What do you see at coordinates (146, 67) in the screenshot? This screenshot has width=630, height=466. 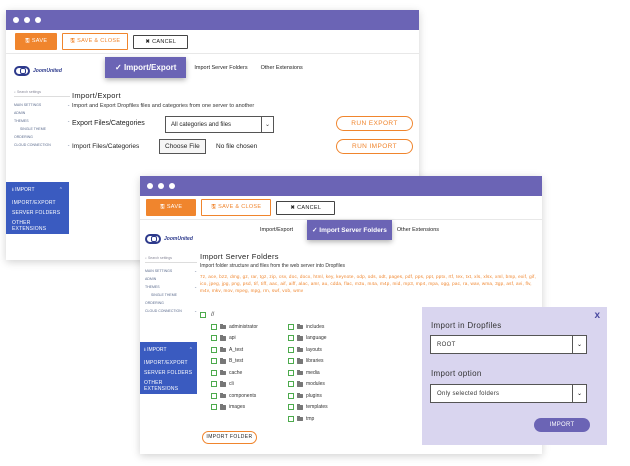 I see `tab-import-export: ✓ Import/Export` at bounding box center [146, 67].